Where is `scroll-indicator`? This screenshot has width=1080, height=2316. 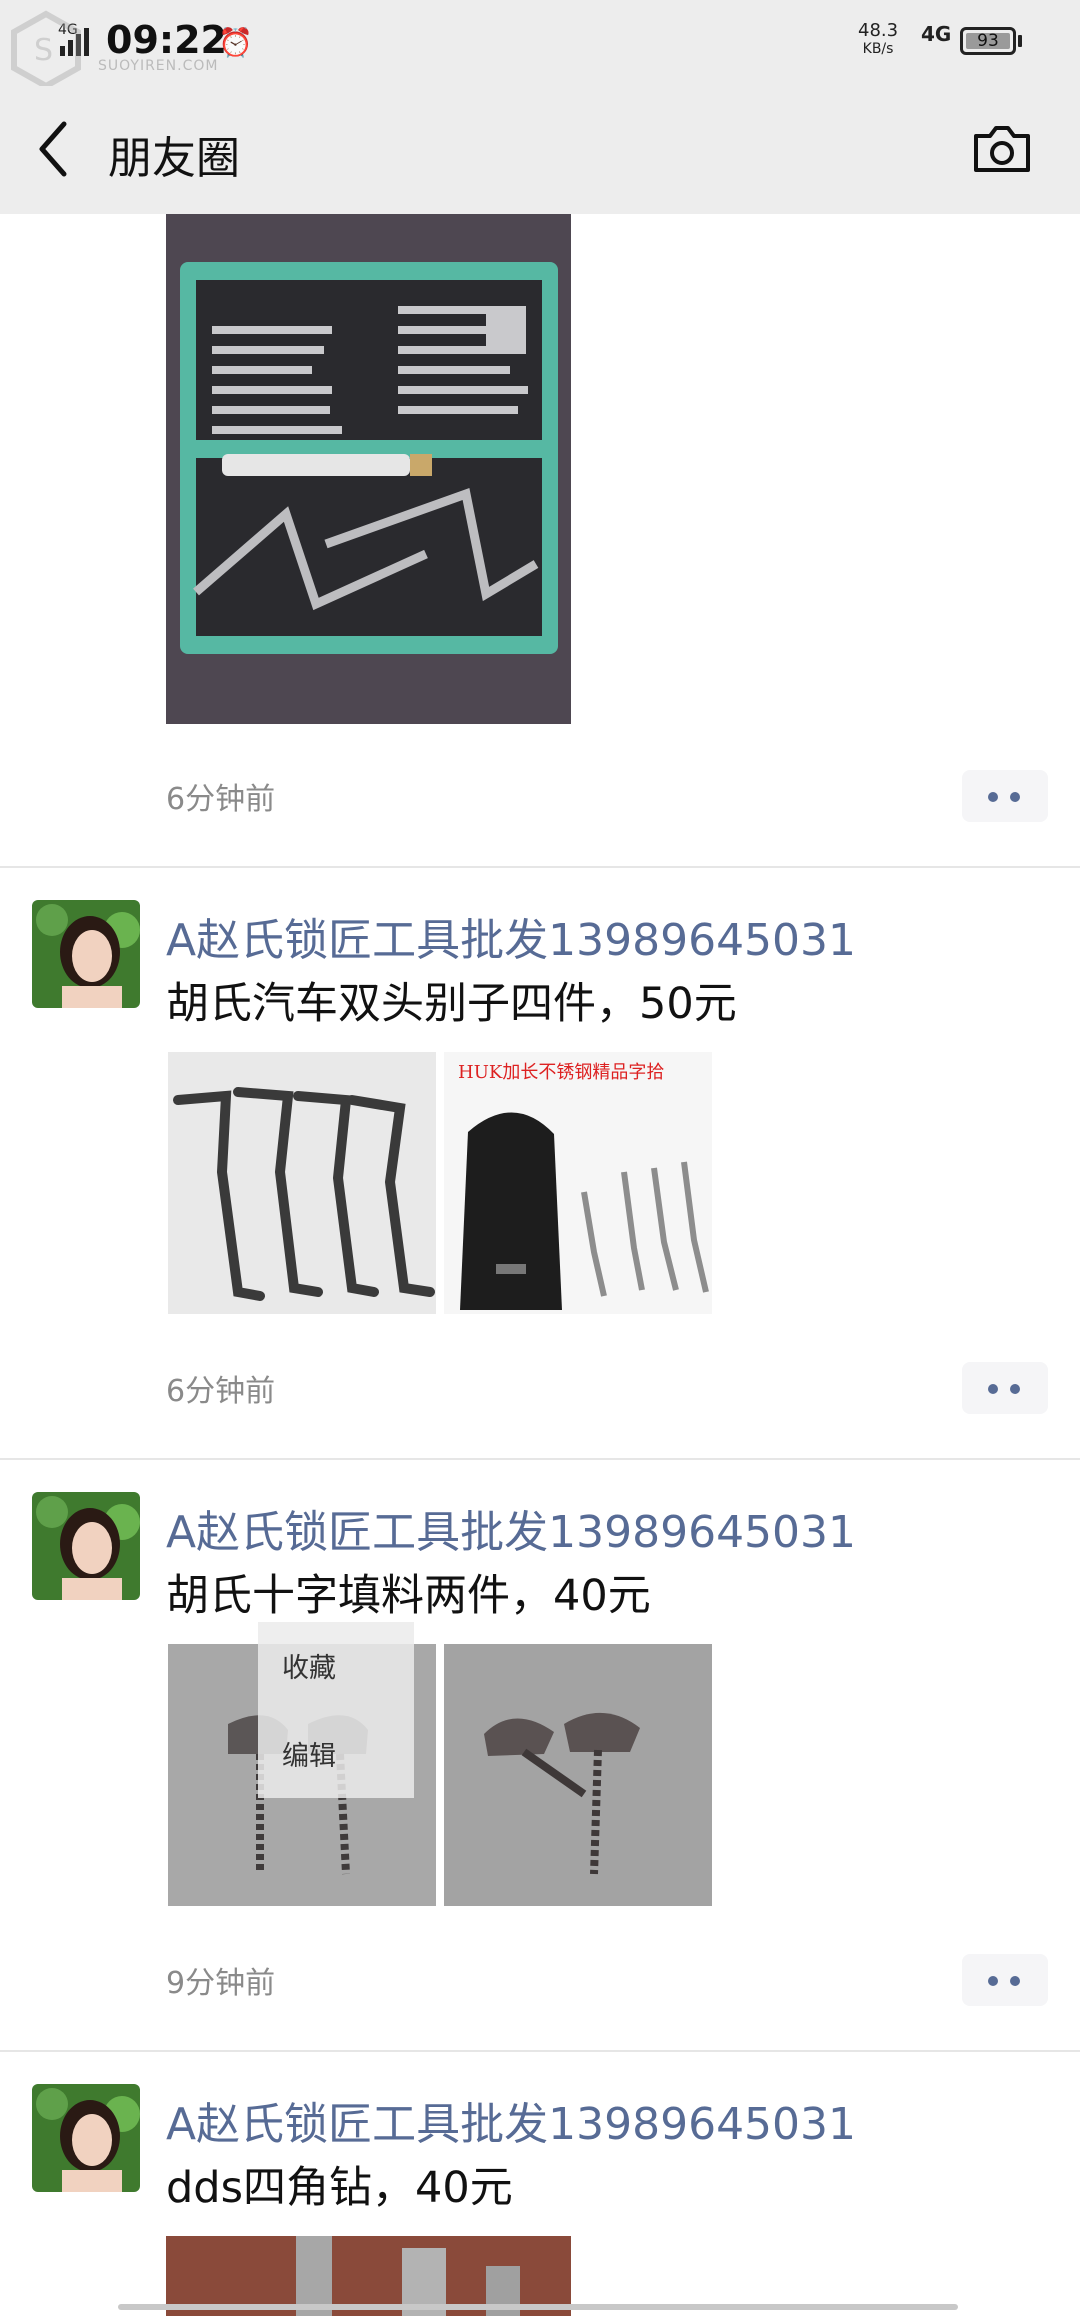 scroll-indicator is located at coordinates (538, 2307).